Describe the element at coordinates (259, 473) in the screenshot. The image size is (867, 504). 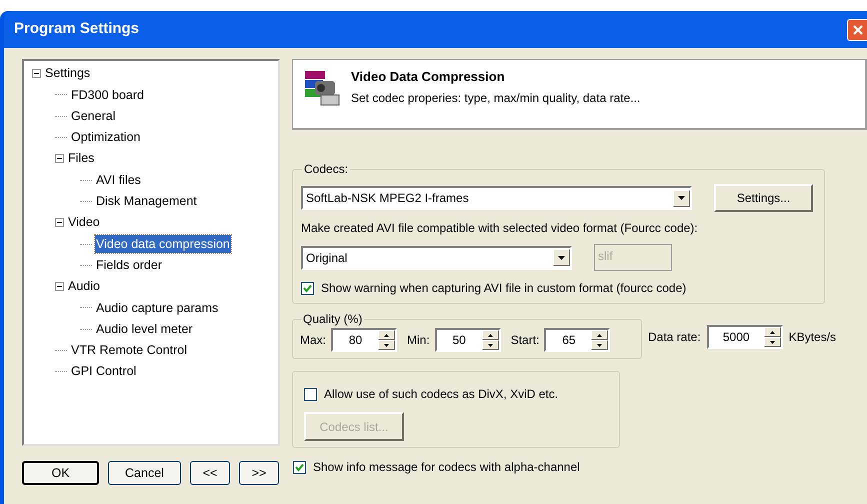
I see `dialog-button: >>` at that location.